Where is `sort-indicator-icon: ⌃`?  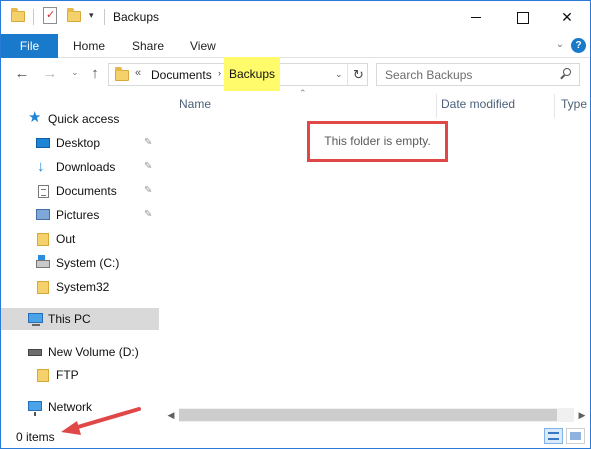 sort-indicator-icon: ⌃ is located at coordinates (303, 93).